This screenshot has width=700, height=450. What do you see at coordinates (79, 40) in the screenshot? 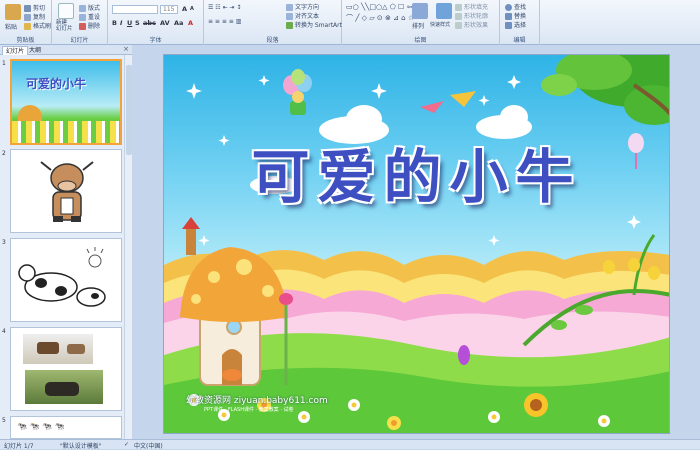
I see `group-label-slides: 幻灯片` at bounding box center [79, 40].